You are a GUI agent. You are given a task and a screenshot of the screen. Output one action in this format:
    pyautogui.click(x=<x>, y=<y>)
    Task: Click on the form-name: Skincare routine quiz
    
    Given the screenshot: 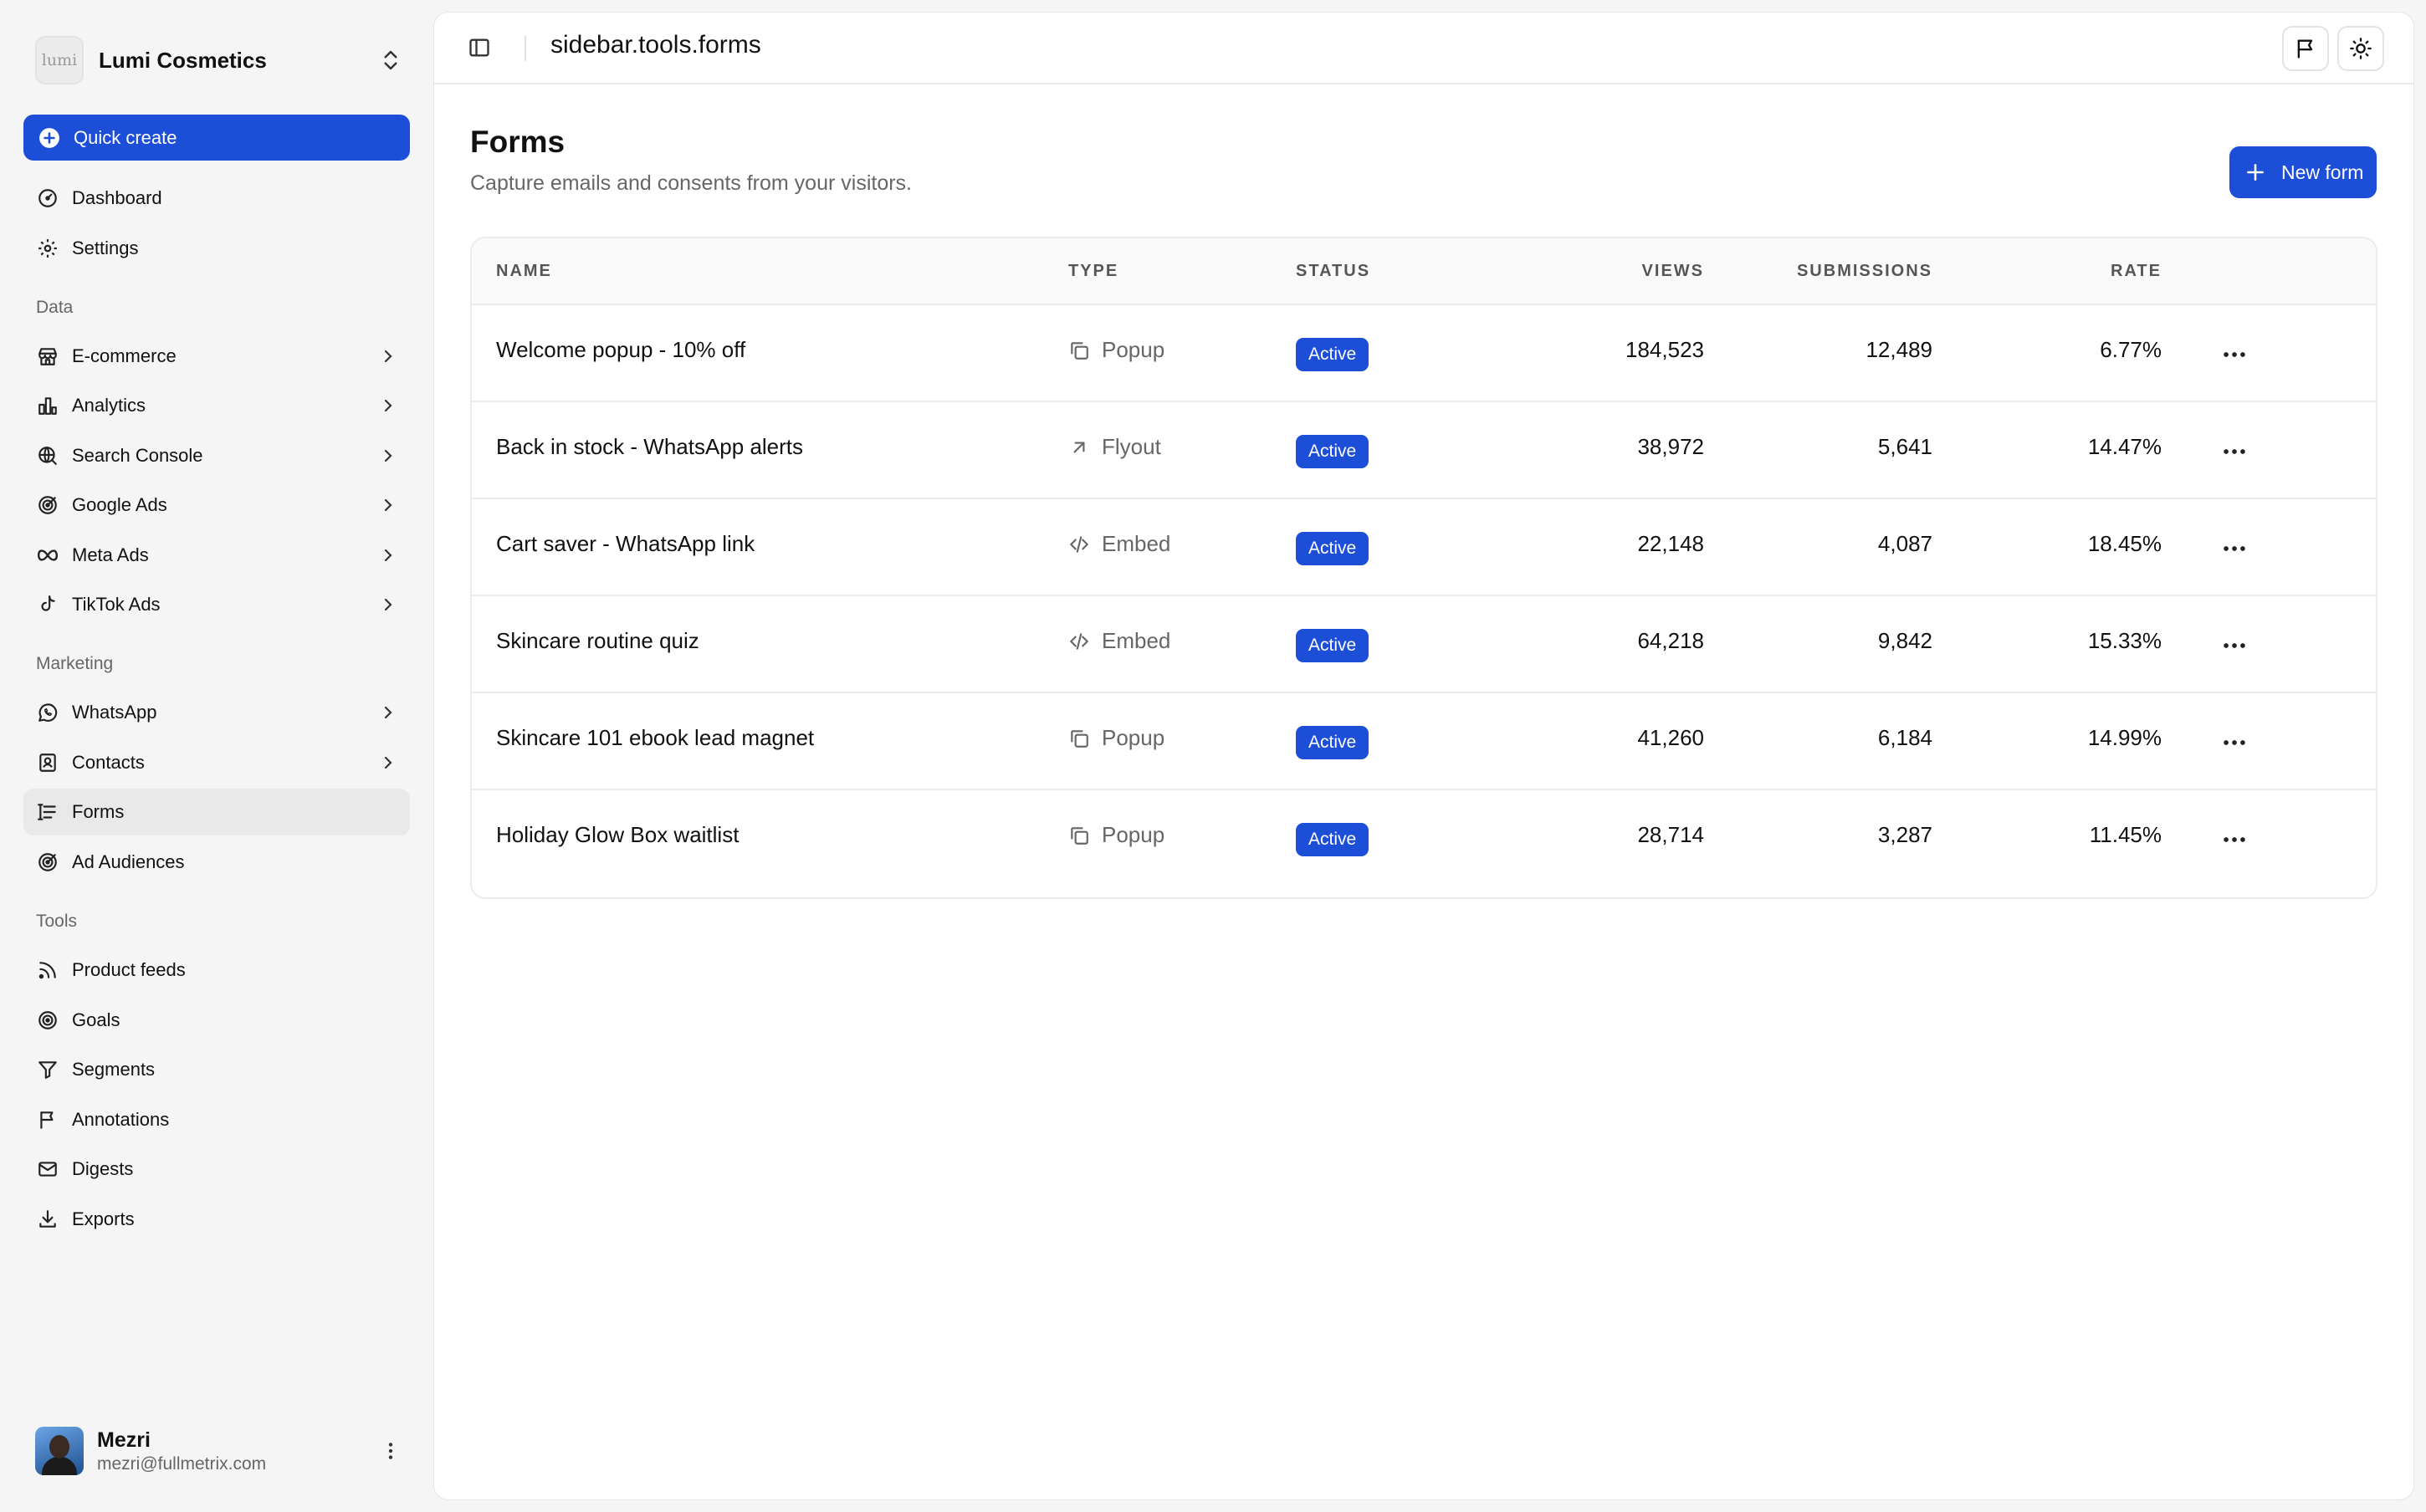 What is the action you would take?
    pyautogui.click(x=597, y=641)
    